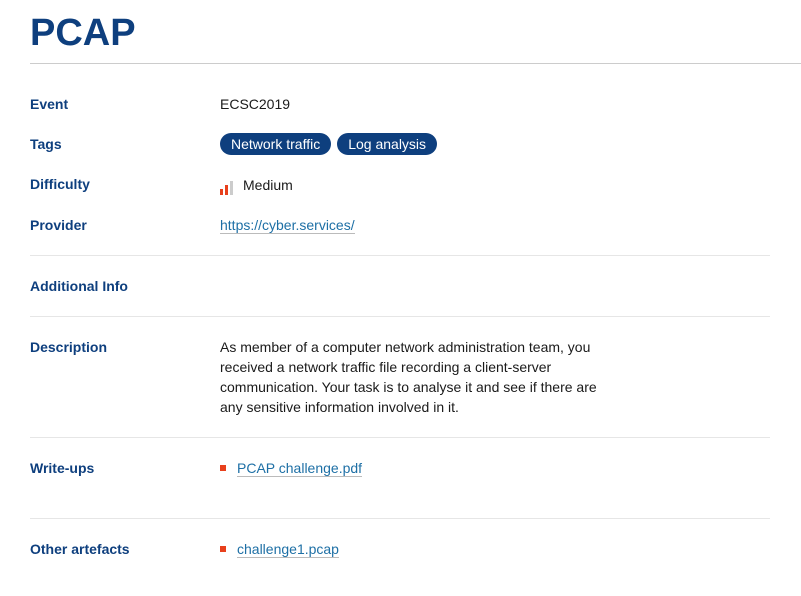 Image resolution: width=801 pixels, height=596 pixels. I want to click on artefact-link: challenge1.pcap, so click(288, 549).